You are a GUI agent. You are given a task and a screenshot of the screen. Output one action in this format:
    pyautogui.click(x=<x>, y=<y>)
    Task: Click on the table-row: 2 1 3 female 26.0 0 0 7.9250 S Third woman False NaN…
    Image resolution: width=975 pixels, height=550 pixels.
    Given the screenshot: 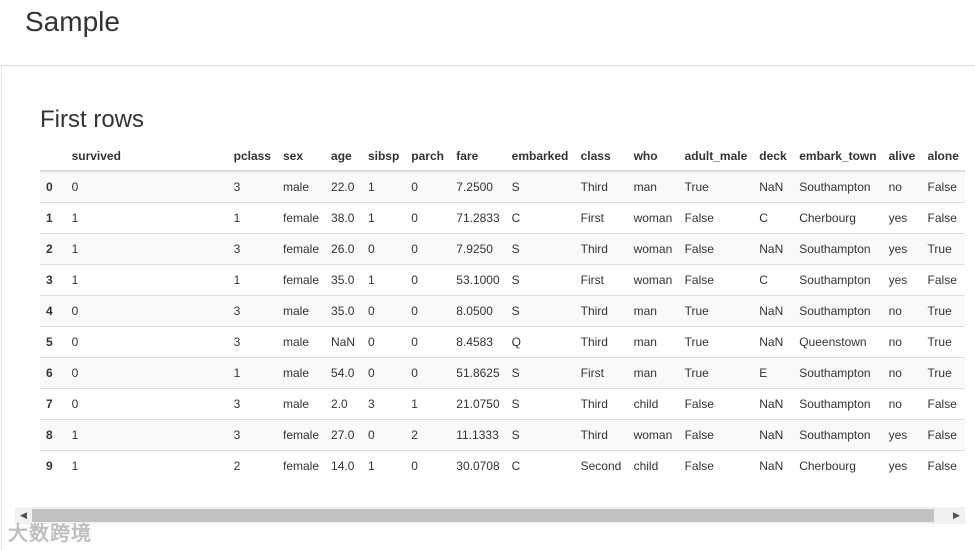 What is the action you would take?
    pyautogui.click(x=502, y=249)
    